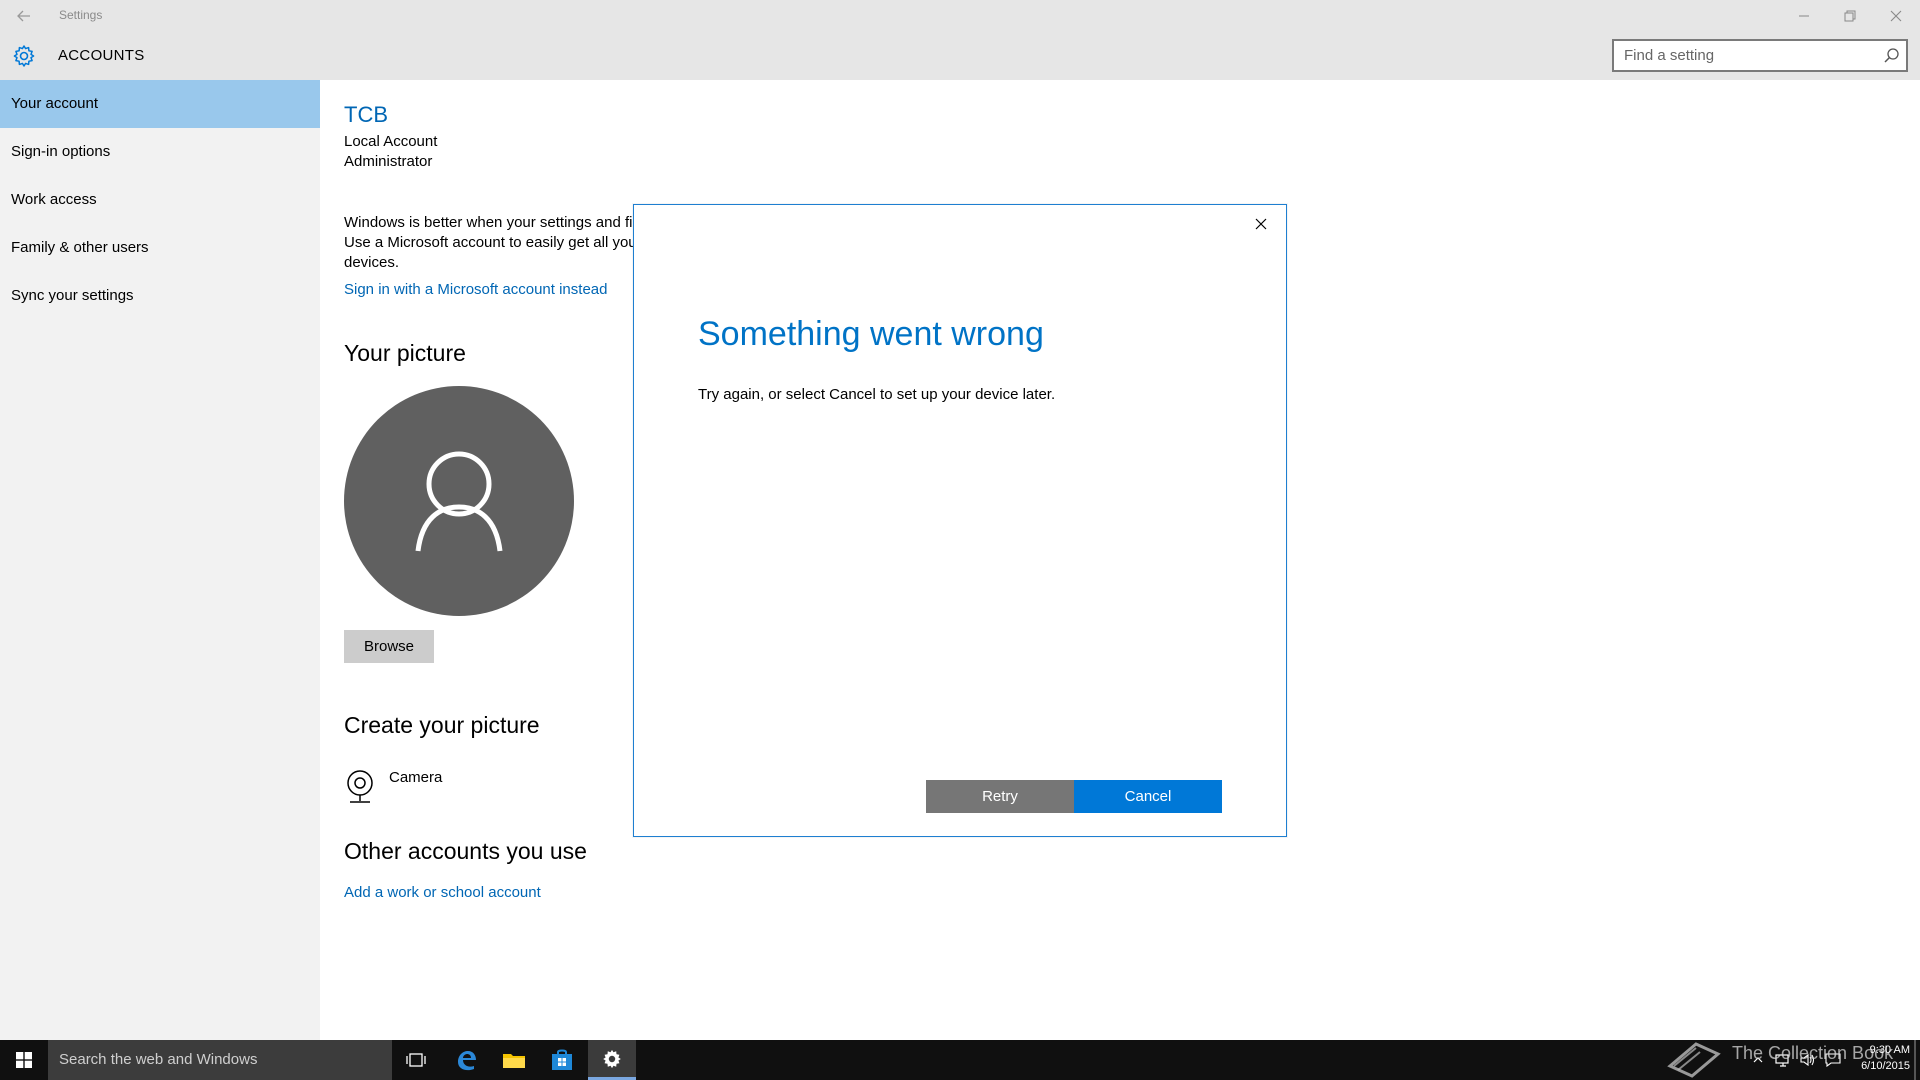  Describe the element at coordinates (160, 152) in the screenshot. I see `sidebar-item-sign-in-options: Sign-in options` at that location.